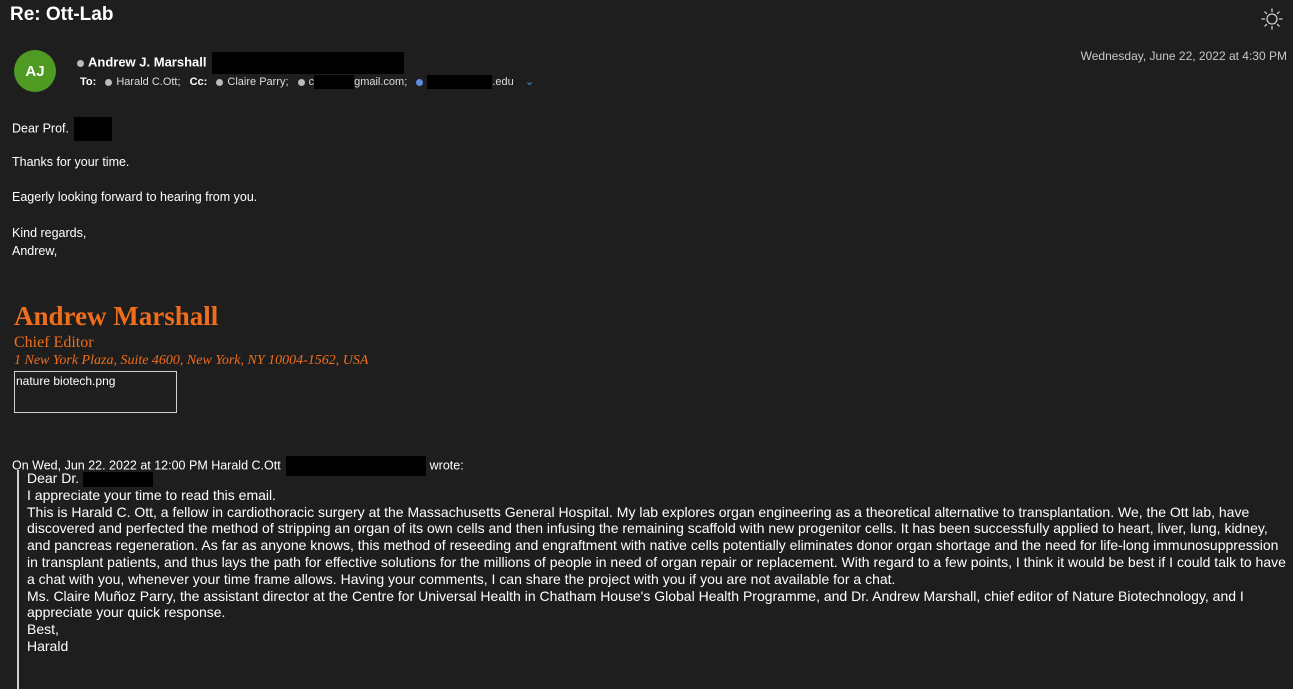 Image resolution: width=1293 pixels, height=689 pixels. Describe the element at coordinates (71, 162) in the screenshot. I see `body-line: Thanks for your time.` at that location.